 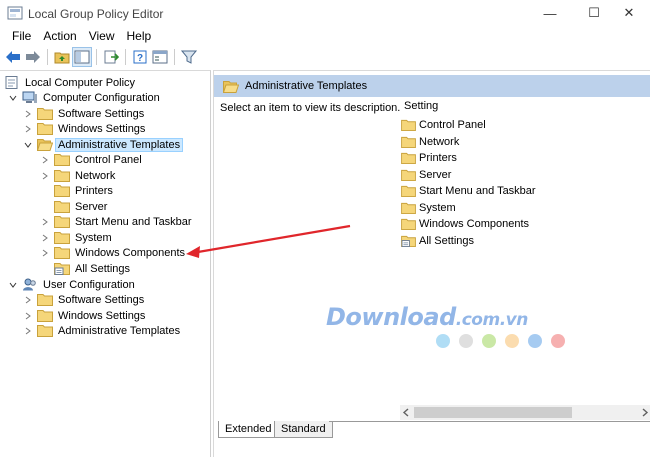 What do you see at coordinates (439, 141) in the screenshot?
I see `list-item-label: Network` at bounding box center [439, 141].